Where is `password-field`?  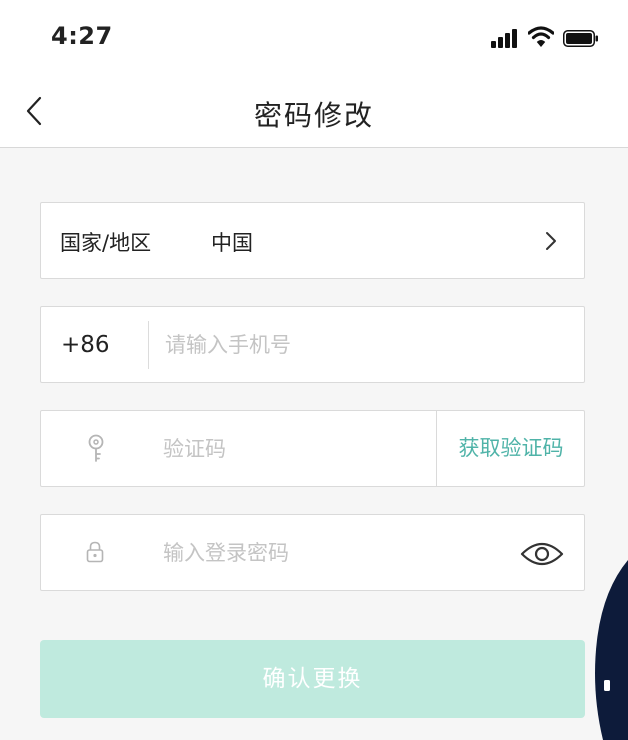
password-field is located at coordinates (312, 552).